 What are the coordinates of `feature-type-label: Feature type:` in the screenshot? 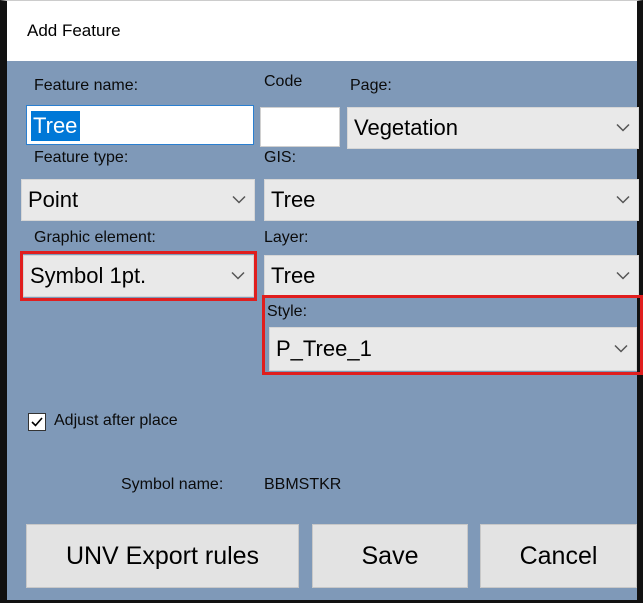 It's located at (81, 157).